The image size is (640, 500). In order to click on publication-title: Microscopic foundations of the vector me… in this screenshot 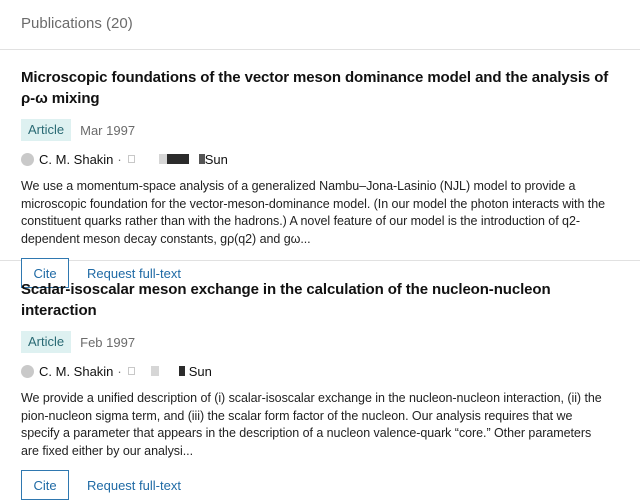, I will do `click(320, 88)`.